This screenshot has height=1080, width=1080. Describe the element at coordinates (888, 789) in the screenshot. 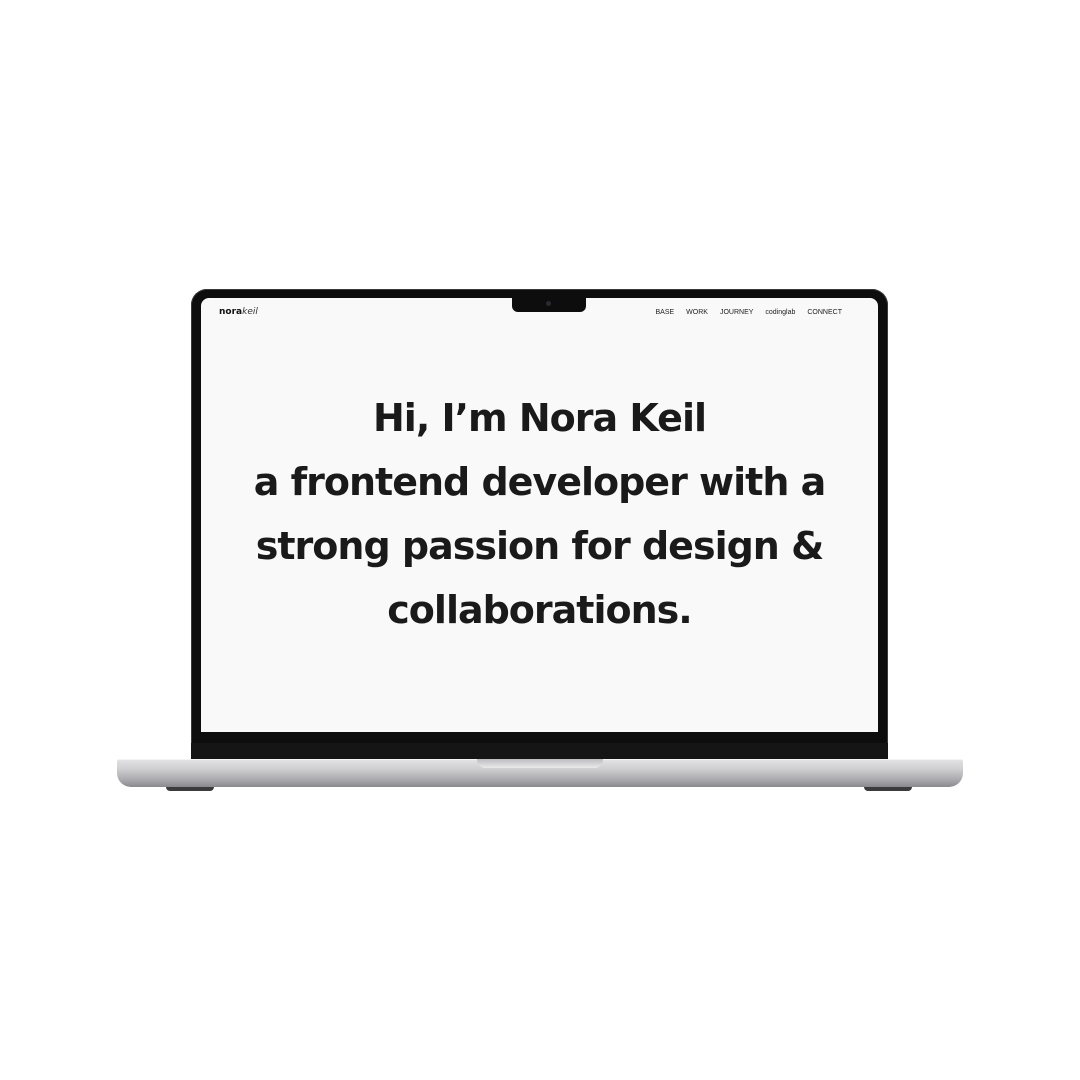

I see `laptop-foot-right` at that location.